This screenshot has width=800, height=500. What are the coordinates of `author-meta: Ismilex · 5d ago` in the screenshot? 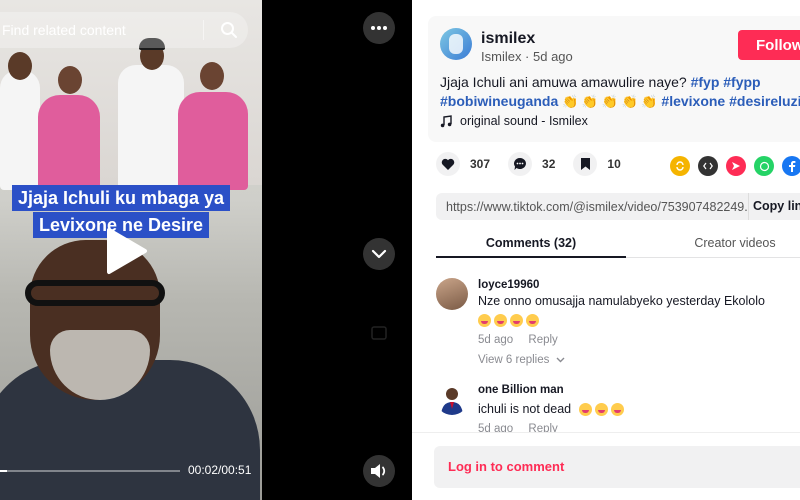 It's located at (527, 56).